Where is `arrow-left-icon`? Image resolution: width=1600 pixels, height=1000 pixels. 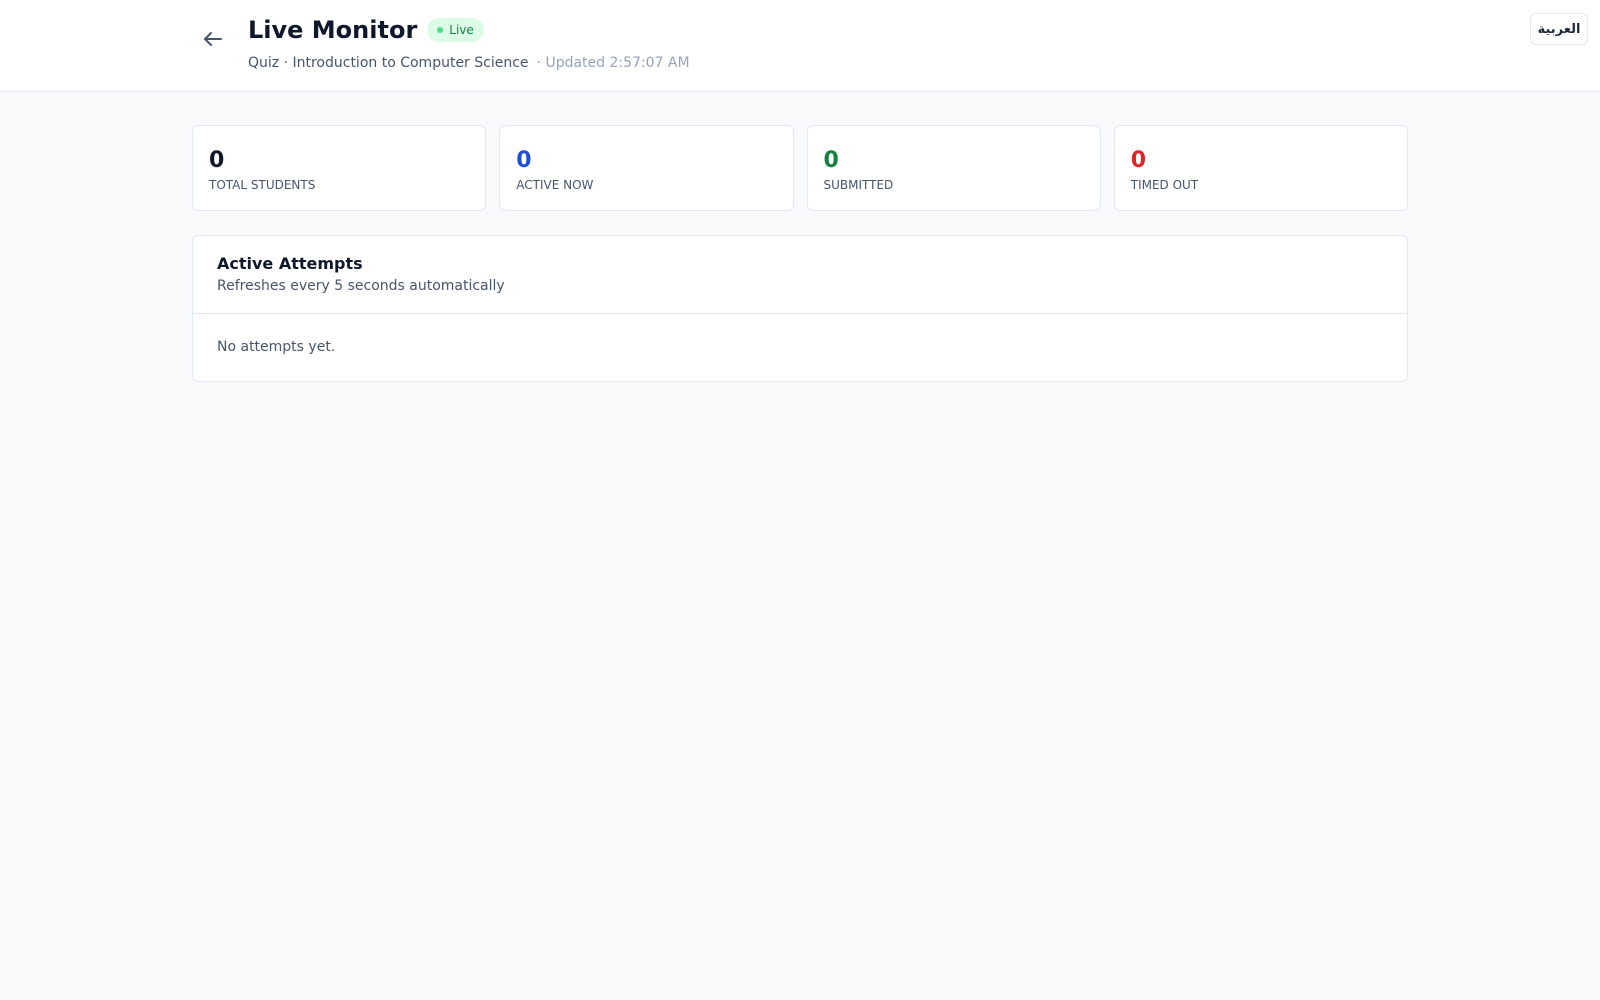 arrow-left-icon is located at coordinates (213, 39).